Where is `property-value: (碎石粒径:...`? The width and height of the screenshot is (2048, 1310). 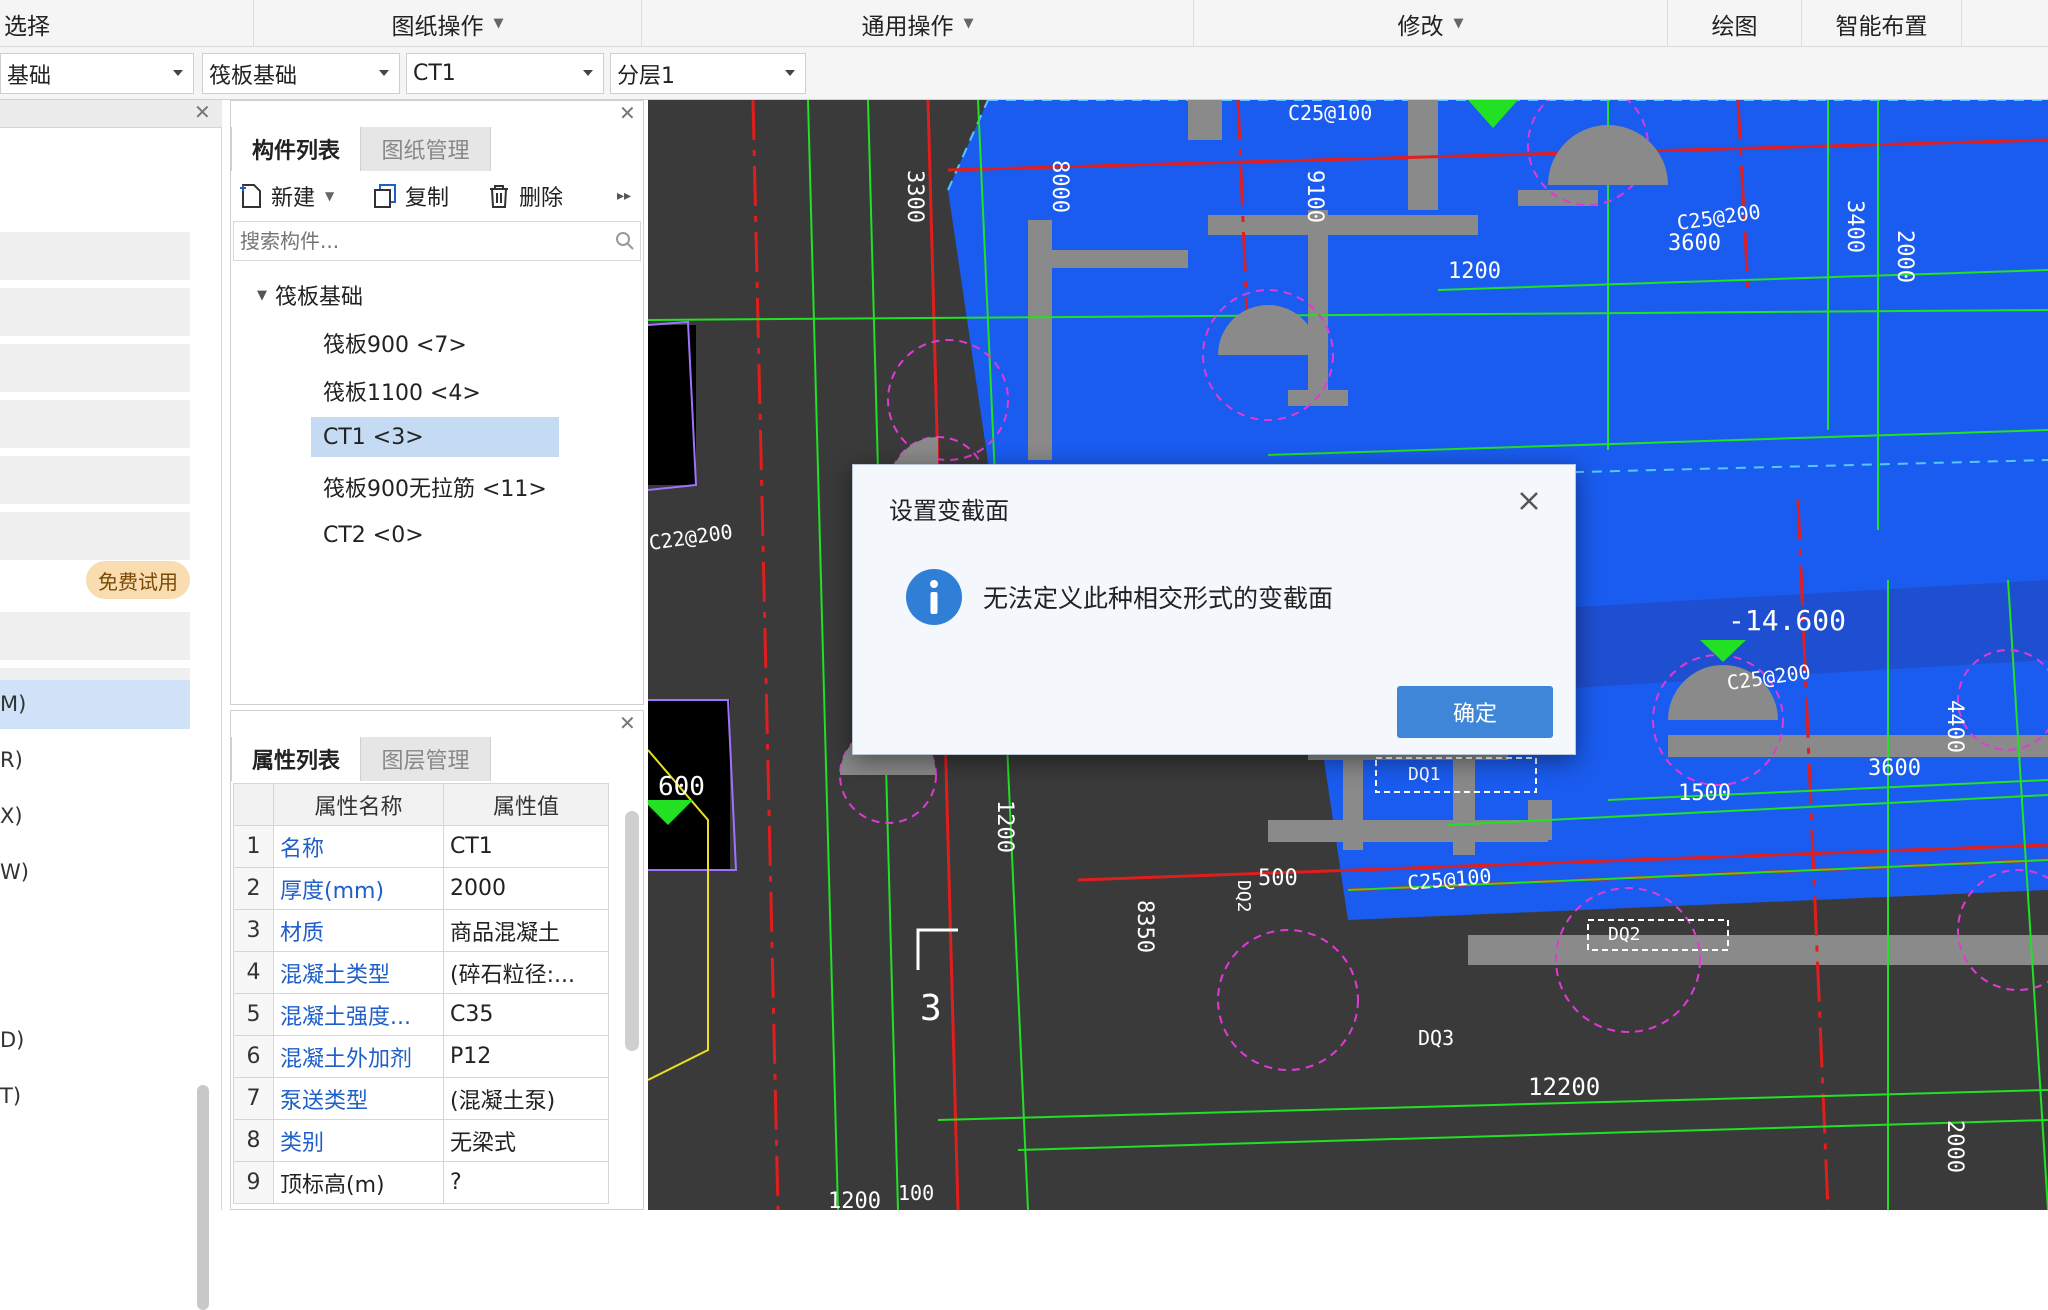
property-value: (碎石粒径:... is located at coordinates (526, 972).